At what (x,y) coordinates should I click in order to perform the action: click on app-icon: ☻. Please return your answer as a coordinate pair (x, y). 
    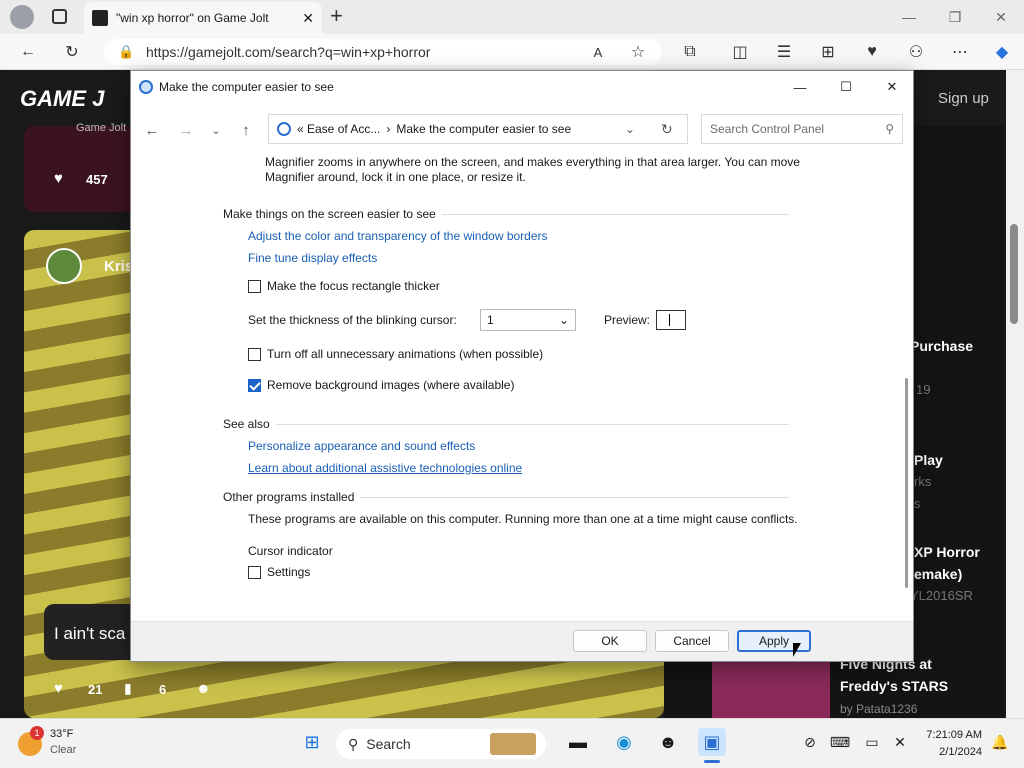
    Looking at the image, I should click on (668, 742).